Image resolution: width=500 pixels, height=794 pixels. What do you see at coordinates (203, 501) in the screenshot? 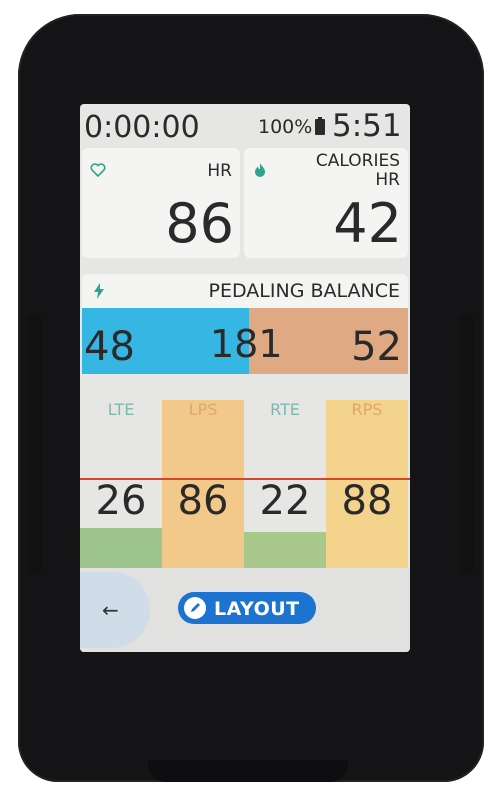
I see `lps-value: 86` at bounding box center [203, 501].